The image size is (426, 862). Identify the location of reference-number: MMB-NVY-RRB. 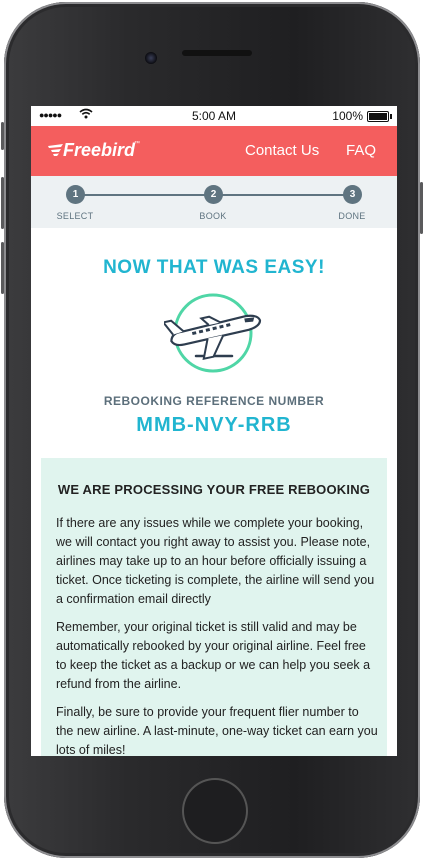
(214, 425).